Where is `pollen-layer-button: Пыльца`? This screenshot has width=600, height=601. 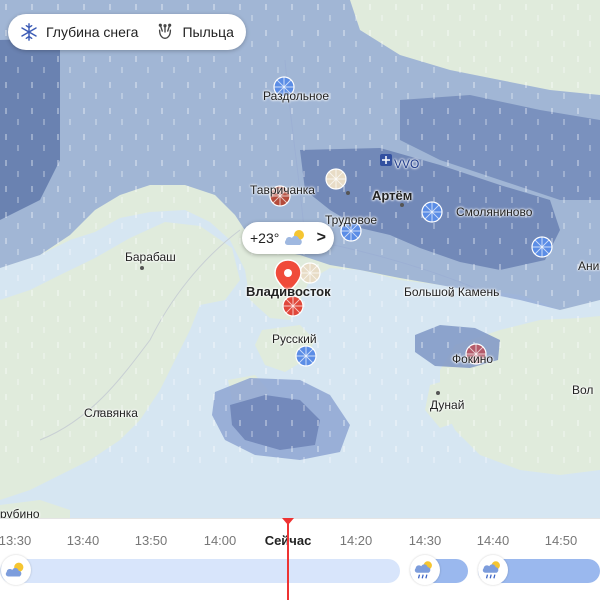 pollen-layer-button: Пыльца is located at coordinates (195, 32).